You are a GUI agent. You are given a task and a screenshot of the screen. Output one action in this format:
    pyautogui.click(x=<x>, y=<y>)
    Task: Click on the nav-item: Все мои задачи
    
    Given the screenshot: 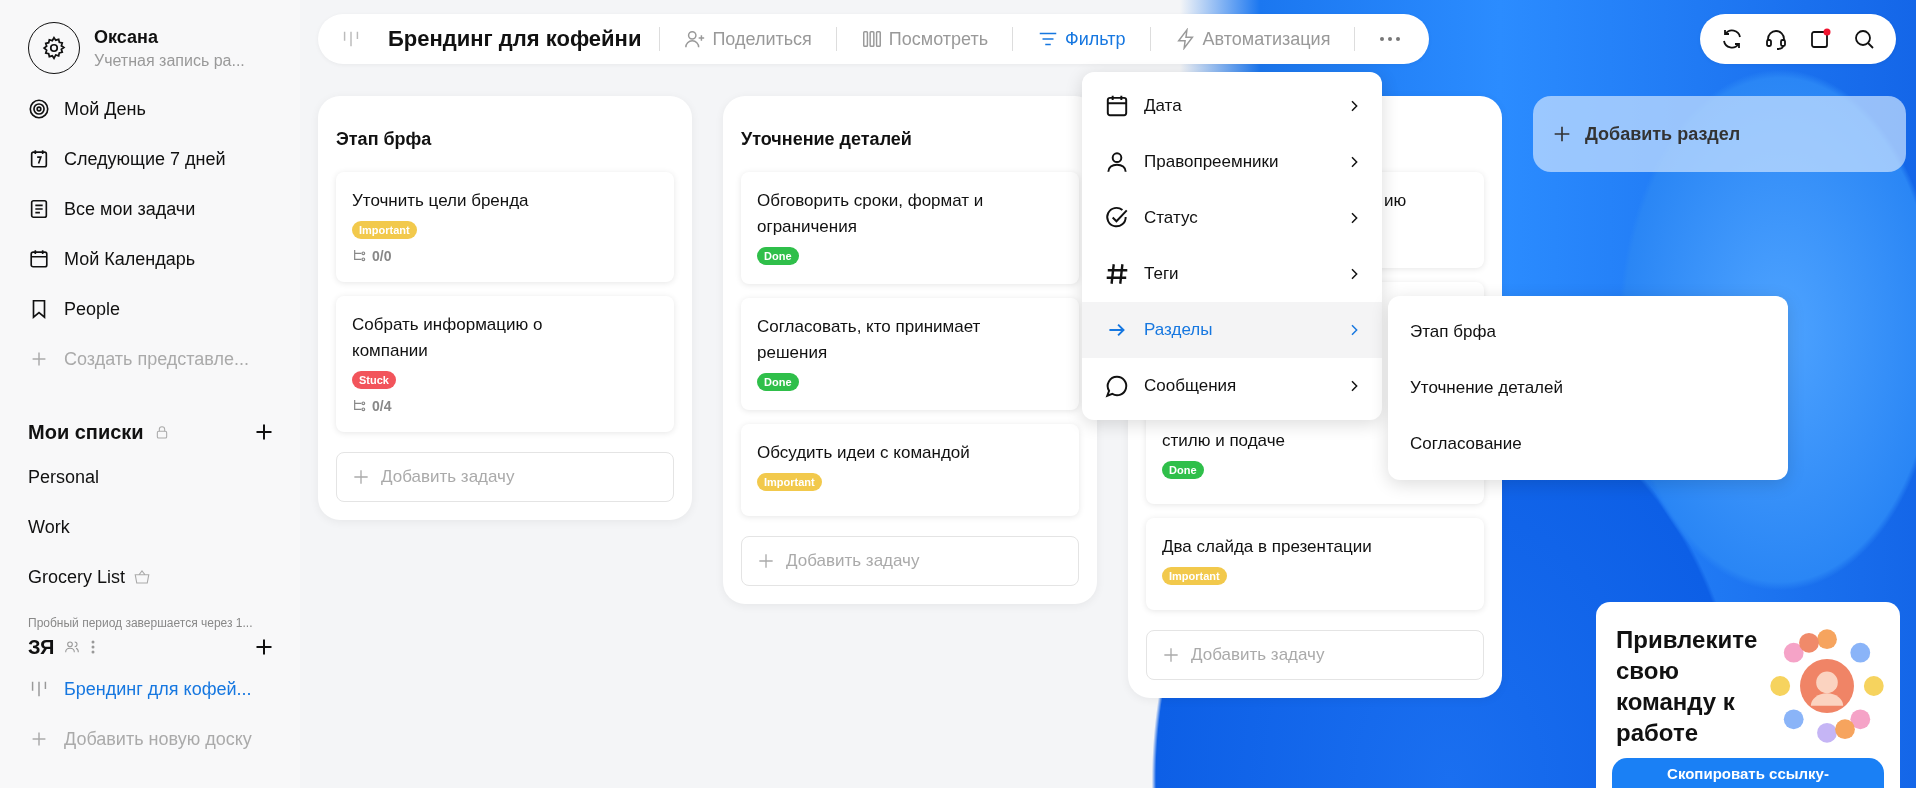 What is the action you would take?
    pyautogui.click(x=159, y=209)
    